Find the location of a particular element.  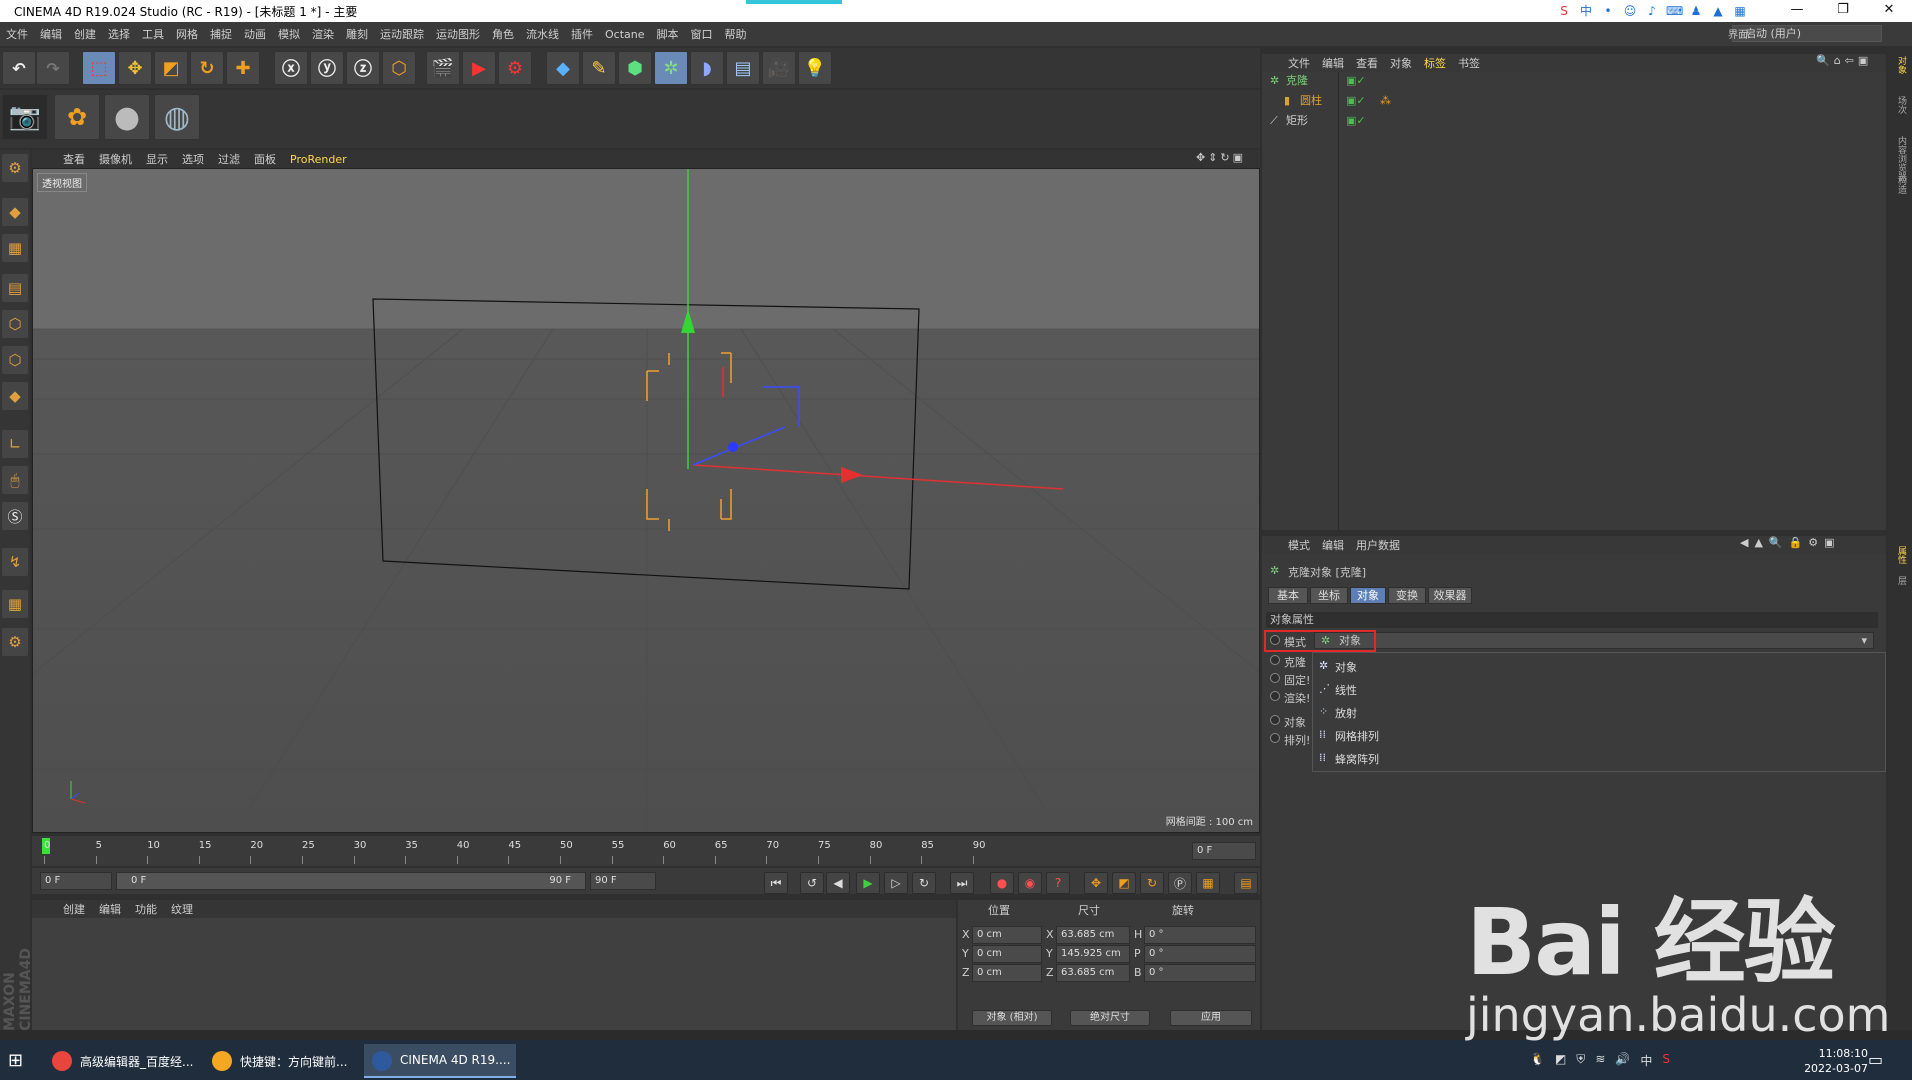

timeline-window-icon: ▤ is located at coordinates (1246, 883).